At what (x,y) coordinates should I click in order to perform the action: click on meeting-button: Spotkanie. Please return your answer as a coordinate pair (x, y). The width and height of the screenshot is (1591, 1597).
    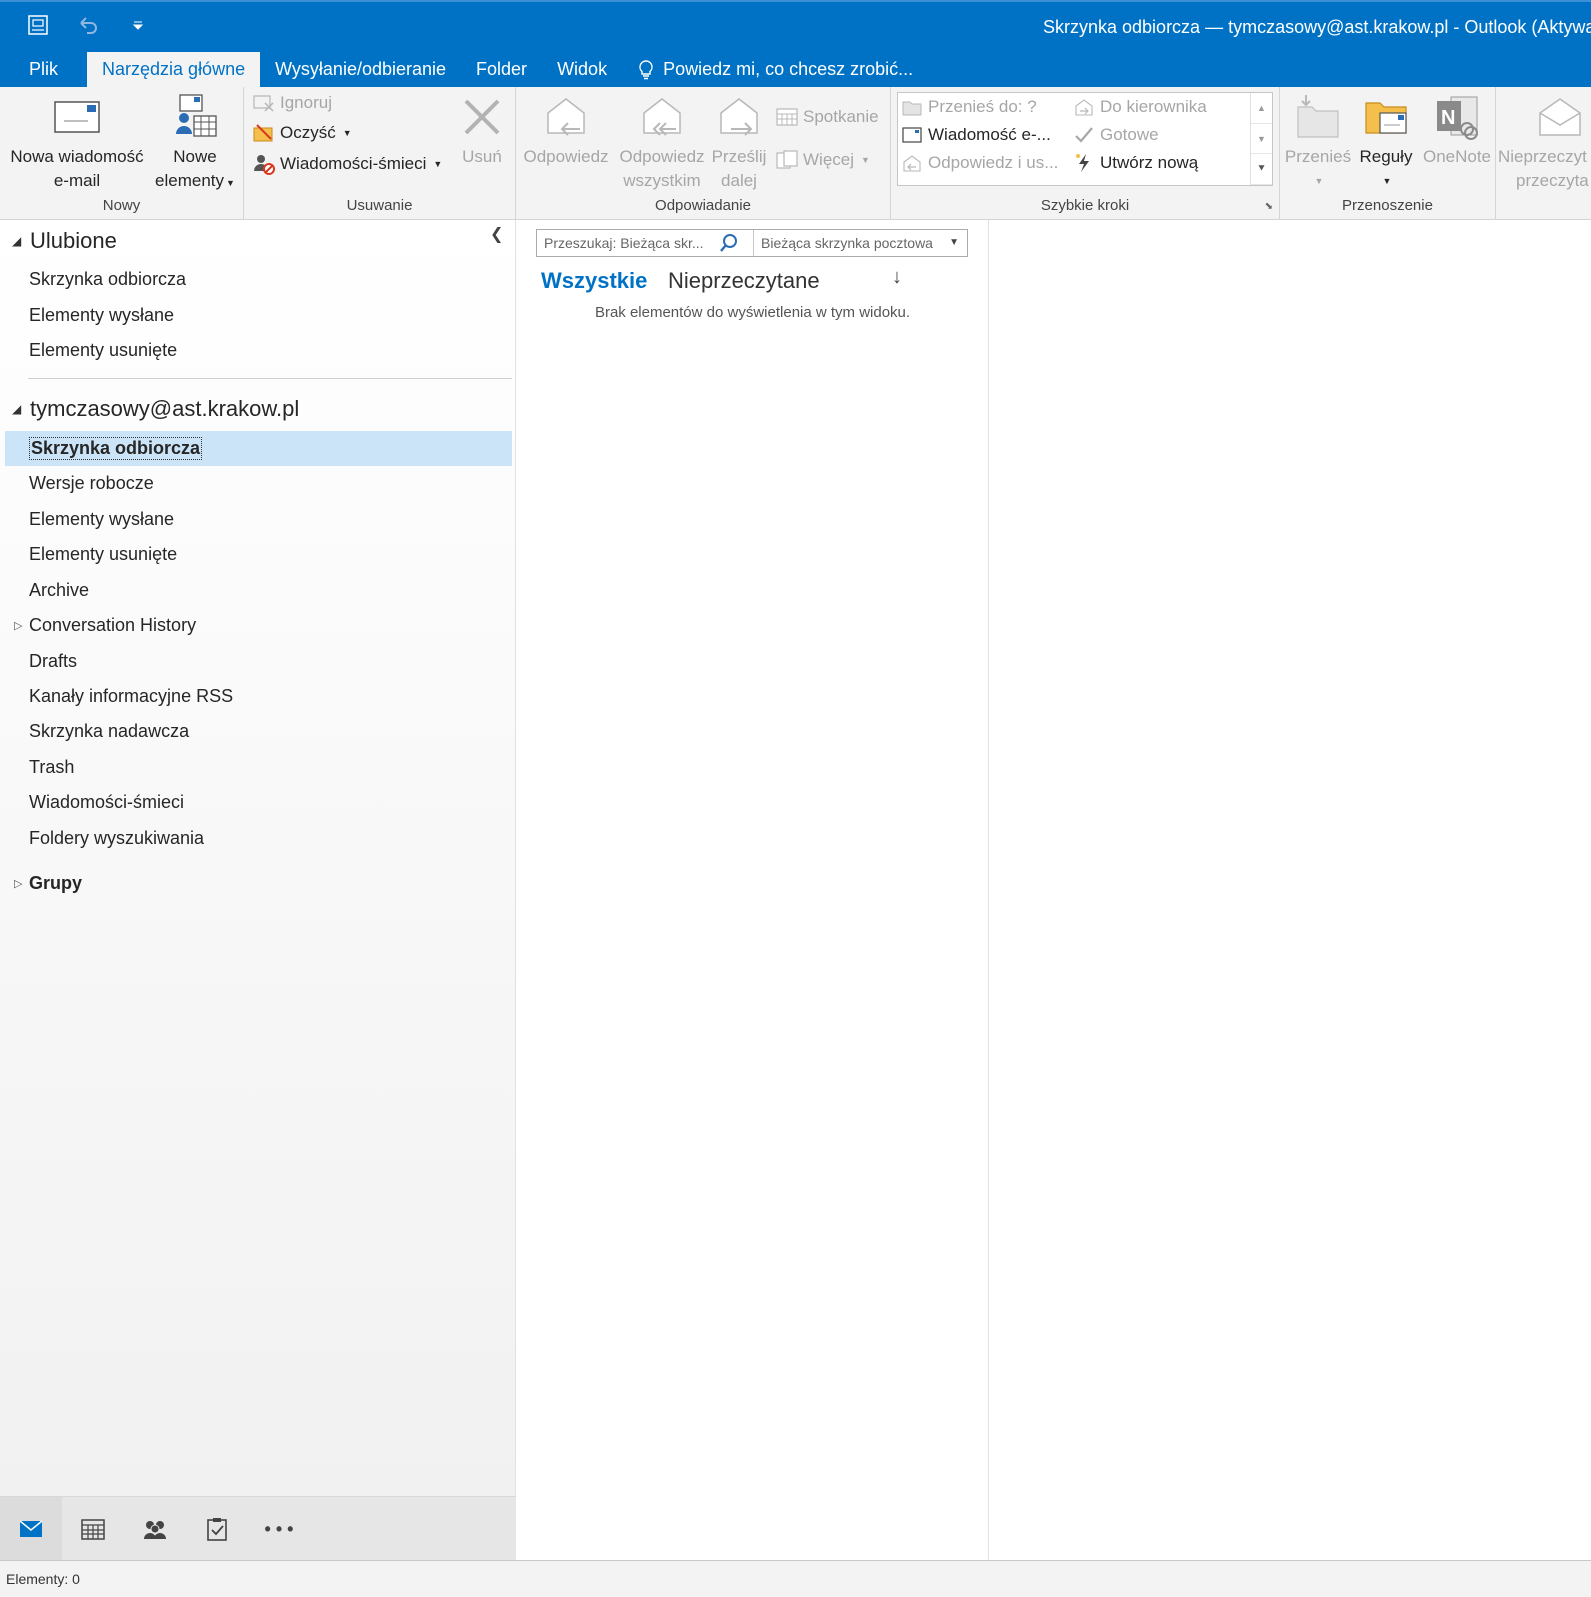
    Looking at the image, I should click on (827, 117).